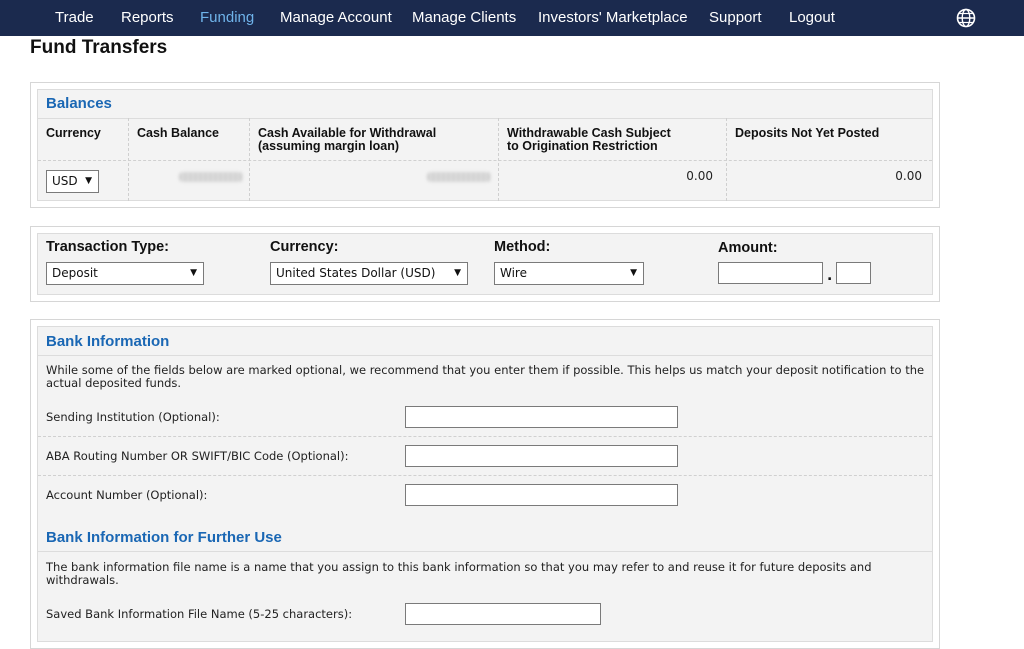 This screenshot has width=1024, height=649. I want to click on method-value: Wire, so click(513, 273).